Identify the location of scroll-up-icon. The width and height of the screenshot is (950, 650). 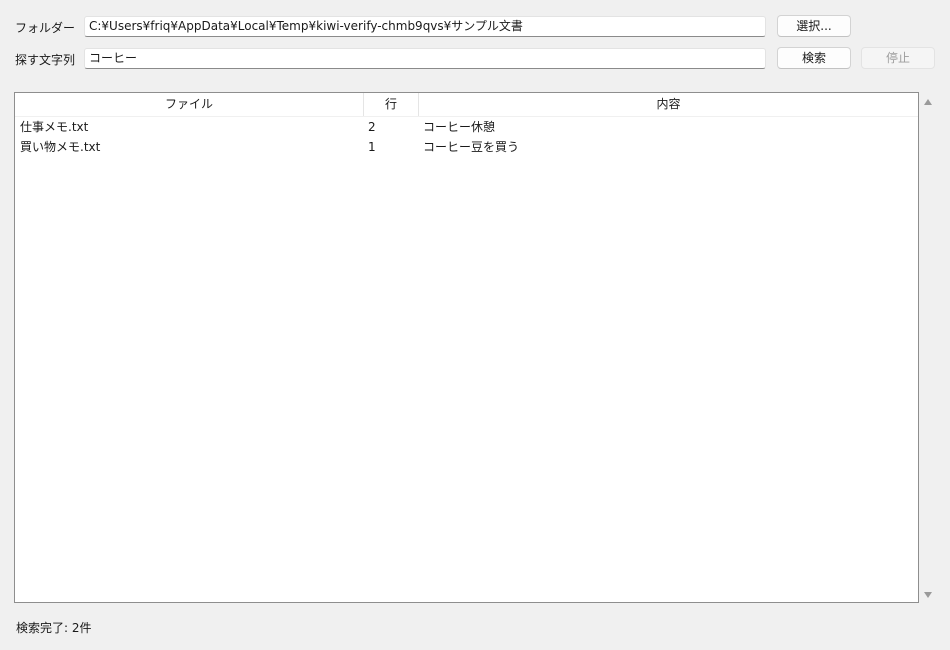
(928, 101).